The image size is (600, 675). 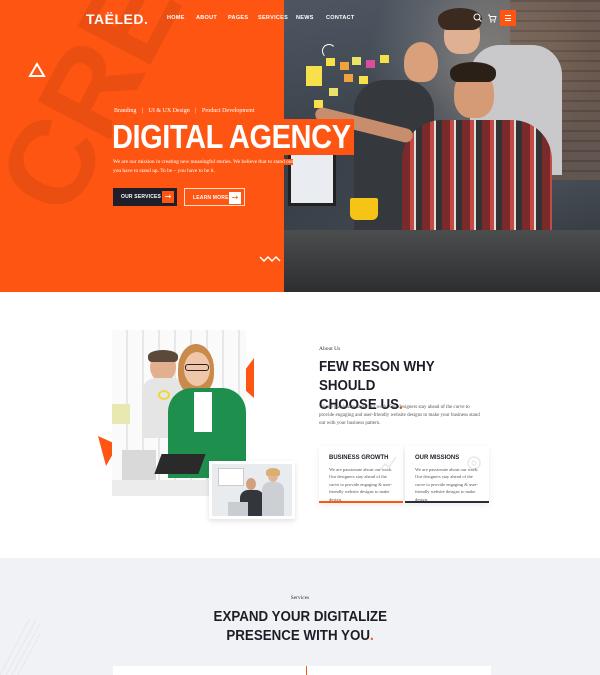 What do you see at coordinates (180, 464) in the screenshot?
I see `drawing-tablet` at bounding box center [180, 464].